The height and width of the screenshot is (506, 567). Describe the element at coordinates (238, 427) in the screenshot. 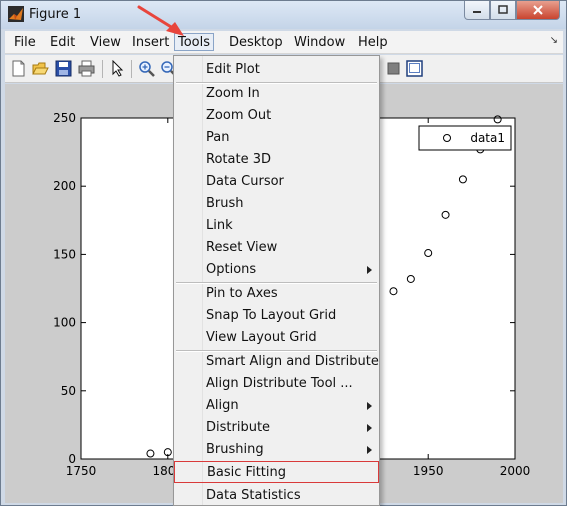

I see `menu-item-label: Distribute` at that location.